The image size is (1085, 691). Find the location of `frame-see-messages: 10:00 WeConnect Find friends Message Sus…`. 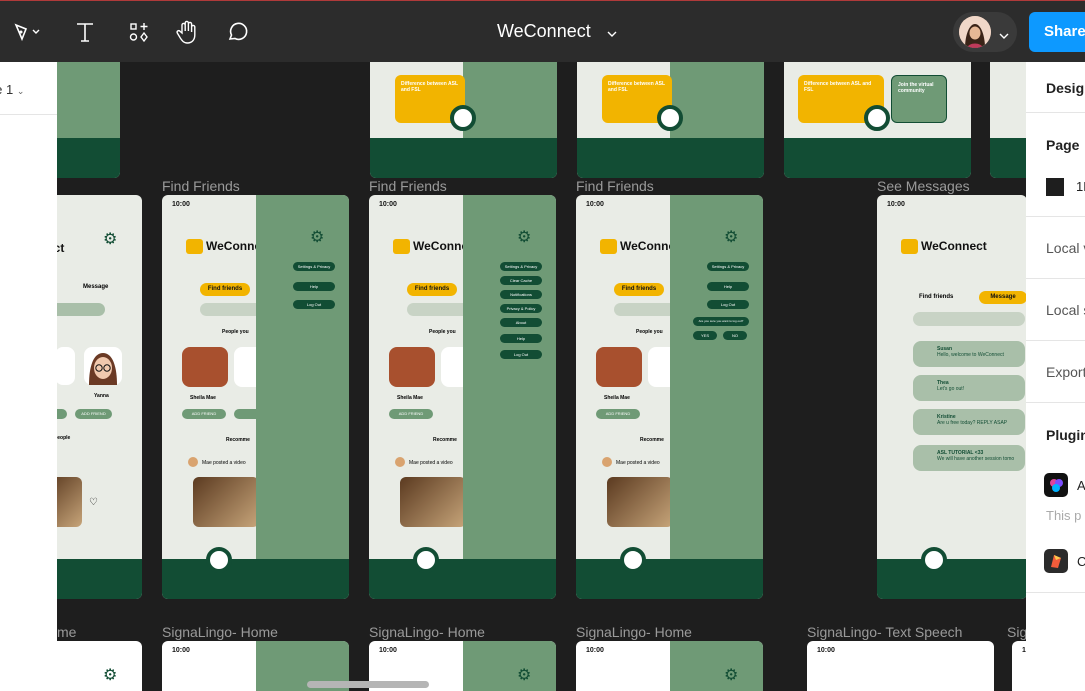

frame-see-messages: 10:00 WeConnect Find friends Message Sus… is located at coordinates (951, 397).